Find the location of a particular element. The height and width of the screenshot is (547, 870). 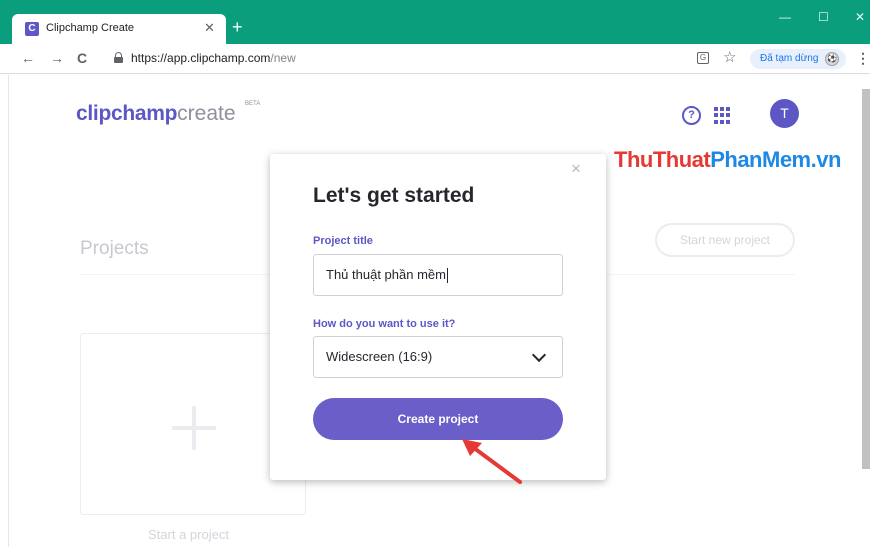

create-project-button: Create project is located at coordinates (438, 419).